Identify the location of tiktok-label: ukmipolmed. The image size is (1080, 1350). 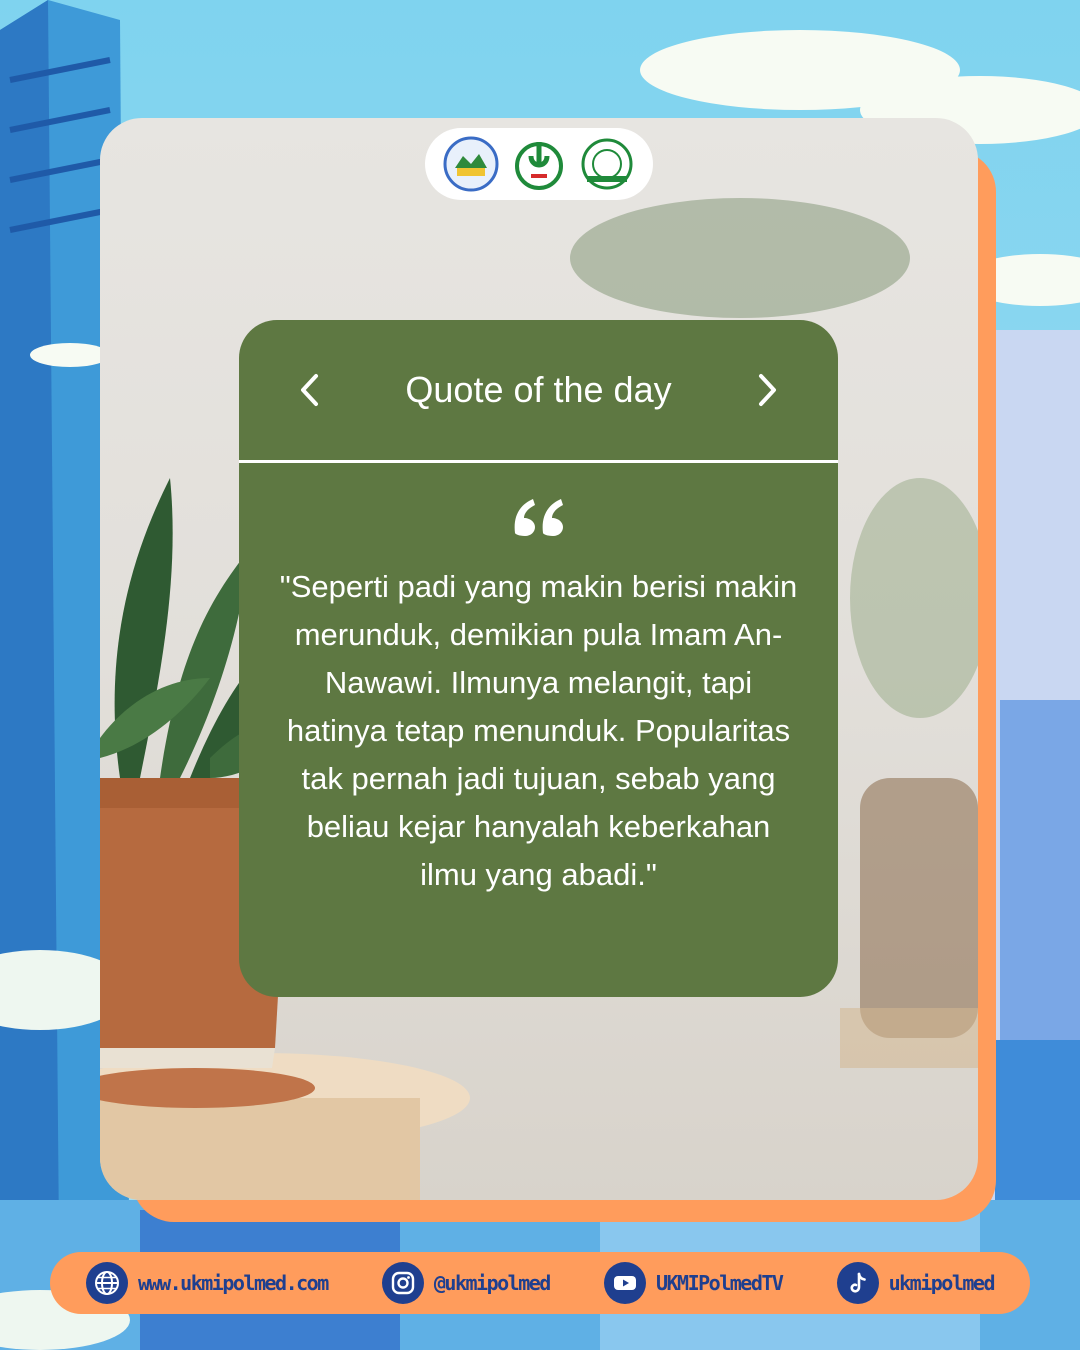
(942, 1283).